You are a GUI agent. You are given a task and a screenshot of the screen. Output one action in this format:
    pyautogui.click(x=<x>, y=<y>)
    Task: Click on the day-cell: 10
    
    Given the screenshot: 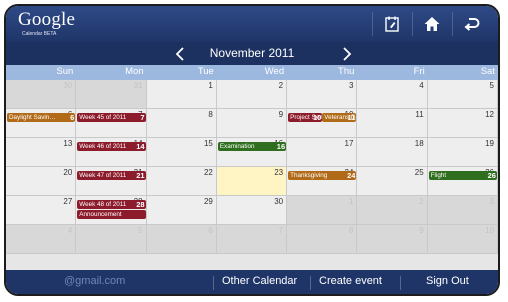 What is the action you would take?
    pyautogui.click(x=462, y=239)
    